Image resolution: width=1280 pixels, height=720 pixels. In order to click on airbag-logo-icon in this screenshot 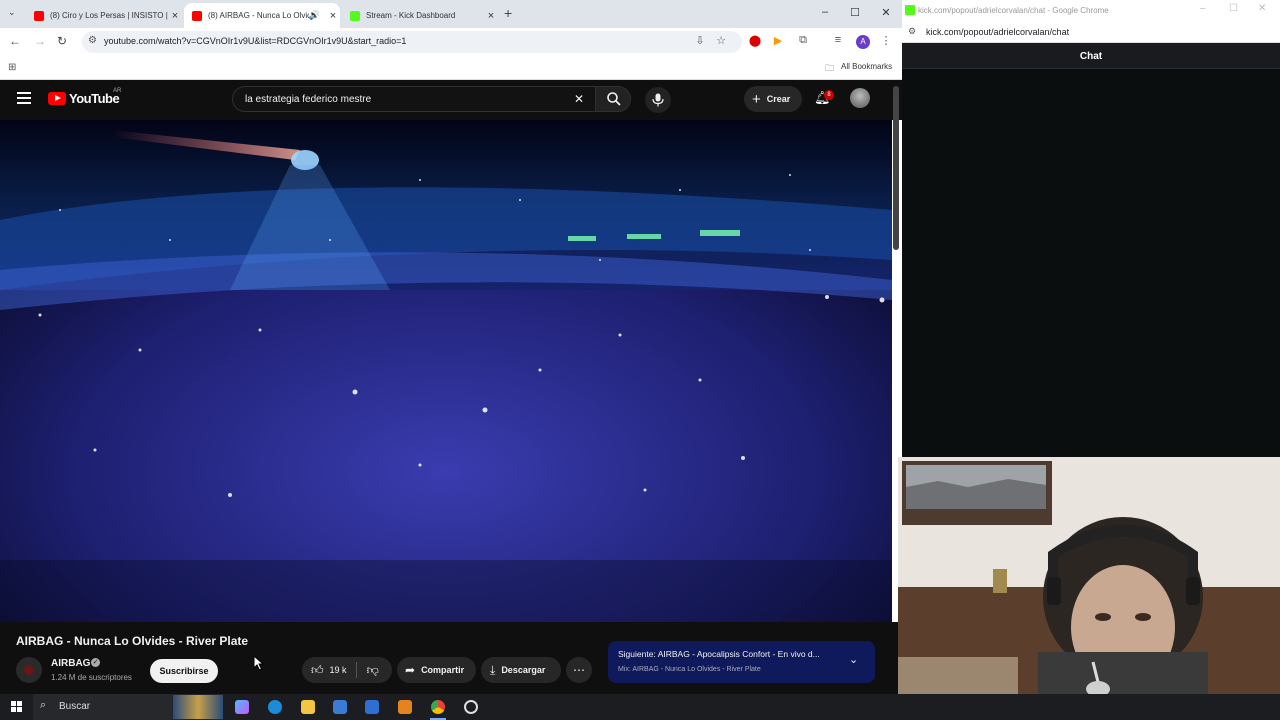, I will do `click(29, 670)`.